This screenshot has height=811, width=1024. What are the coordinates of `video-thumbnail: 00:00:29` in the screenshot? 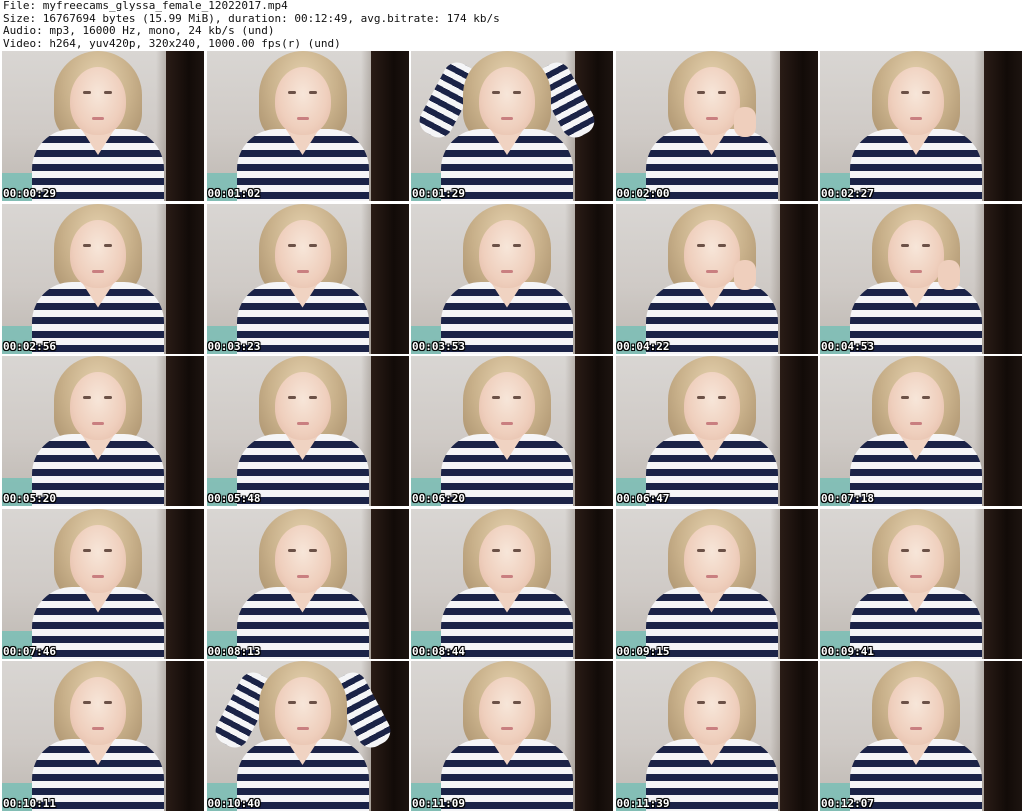 It's located at (103, 126).